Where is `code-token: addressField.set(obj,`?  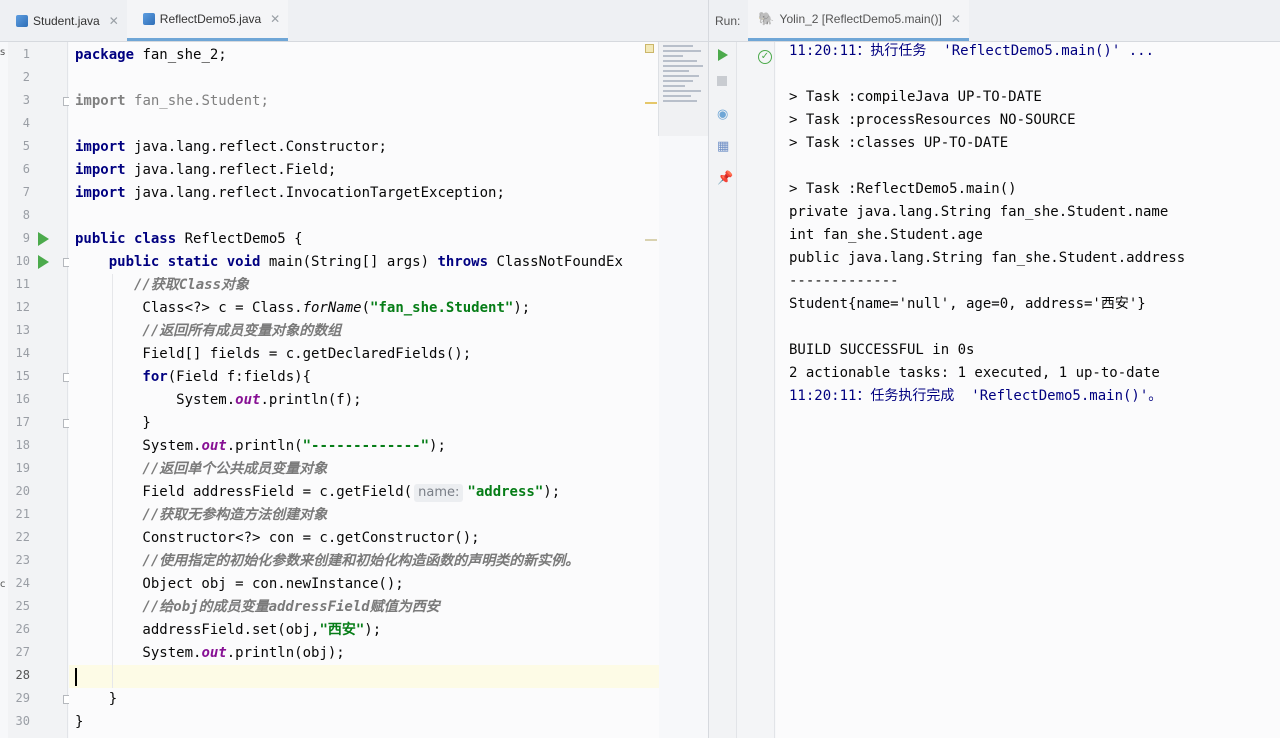 code-token: addressField.set(obj, is located at coordinates (197, 630).